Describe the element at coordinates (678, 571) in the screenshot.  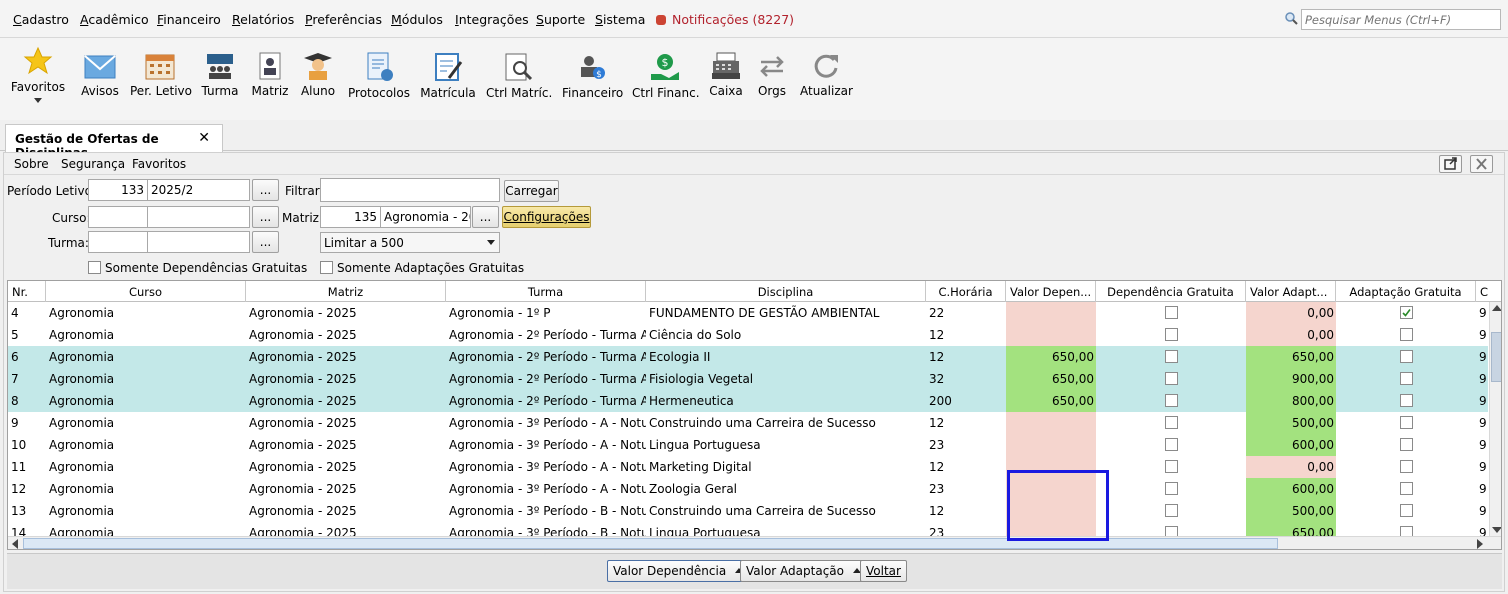
I see `valor-dependencia-button: Valor Dependência` at that location.